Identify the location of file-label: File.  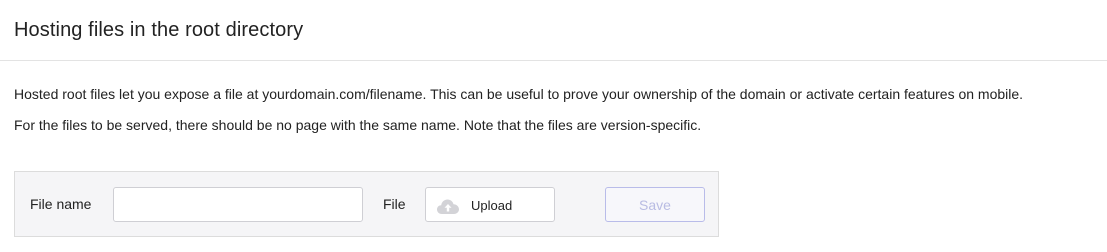
(394, 204).